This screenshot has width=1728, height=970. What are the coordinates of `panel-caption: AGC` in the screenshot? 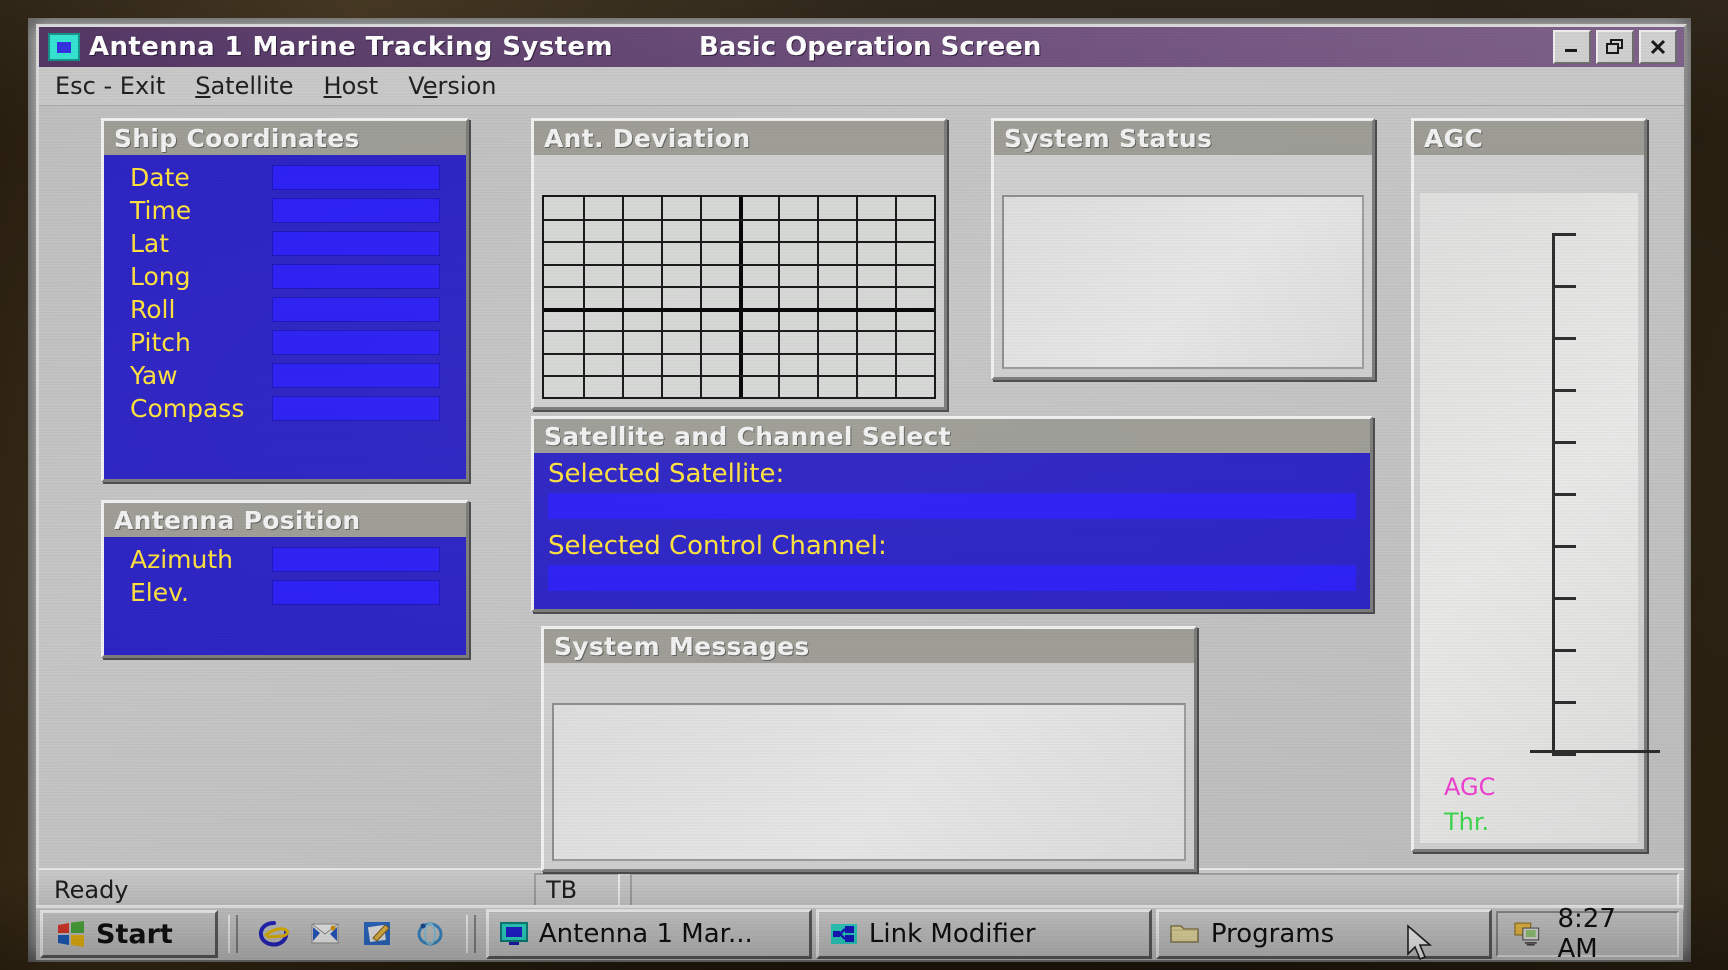 It's located at (1529, 138).